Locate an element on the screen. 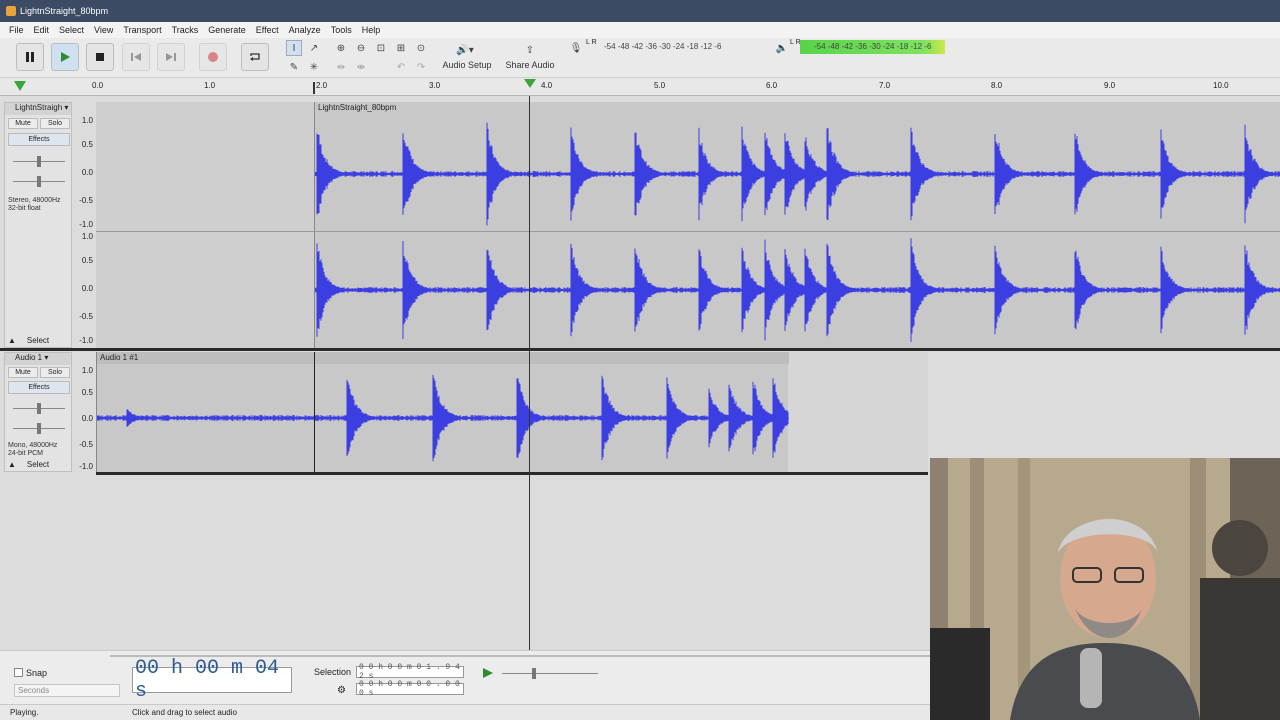 The width and height of the screenshot is (1280, 720). redo-button: ↷ is located at coordinates (421, 67).